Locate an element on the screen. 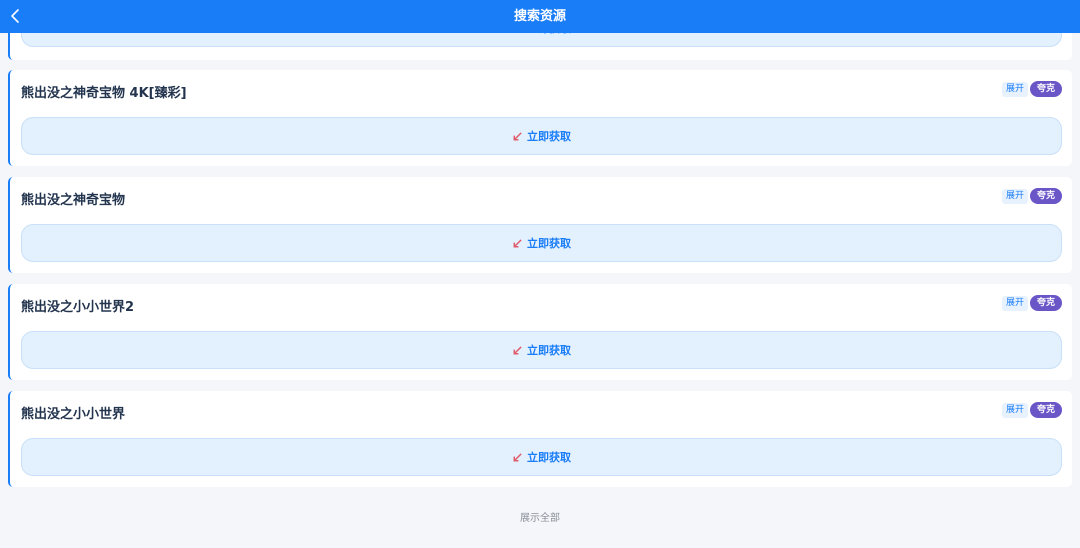 This screenshot has height=548, width=1080. page-title: 搜索资源 is located at coordinates (539, 16).